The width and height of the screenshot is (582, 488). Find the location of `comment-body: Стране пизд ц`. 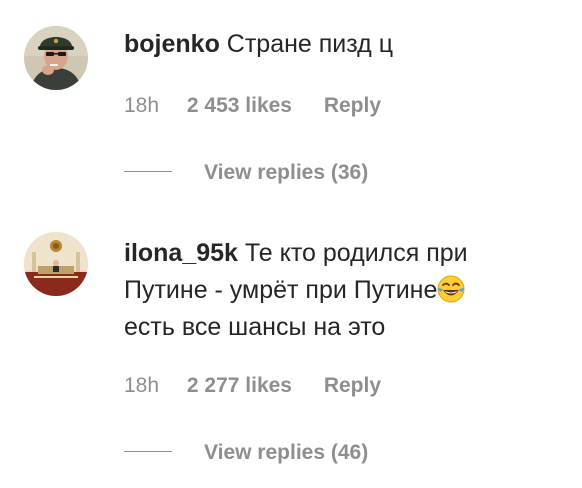

comment-body: Стране пизд ц is located at coordinates (310, 44).